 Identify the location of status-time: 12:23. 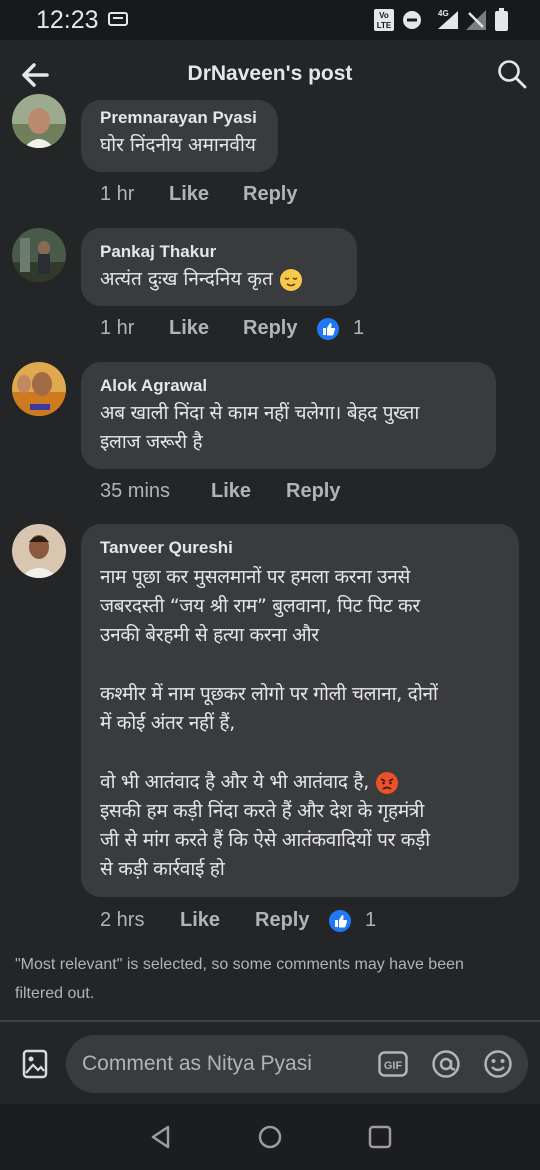
(67, 20).